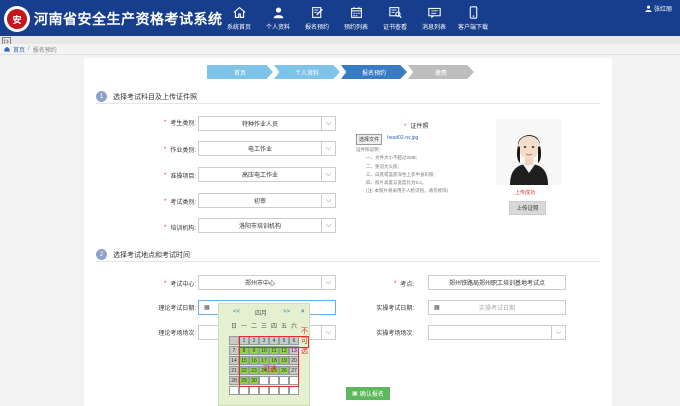 Image resolution: width=680 pixels, height=406 pixels. What do you see at coordinates (497, 307) in the screenshot?
I see `practical-date-input: ▦ 实操考试日期` at bounding box center [497, 307].